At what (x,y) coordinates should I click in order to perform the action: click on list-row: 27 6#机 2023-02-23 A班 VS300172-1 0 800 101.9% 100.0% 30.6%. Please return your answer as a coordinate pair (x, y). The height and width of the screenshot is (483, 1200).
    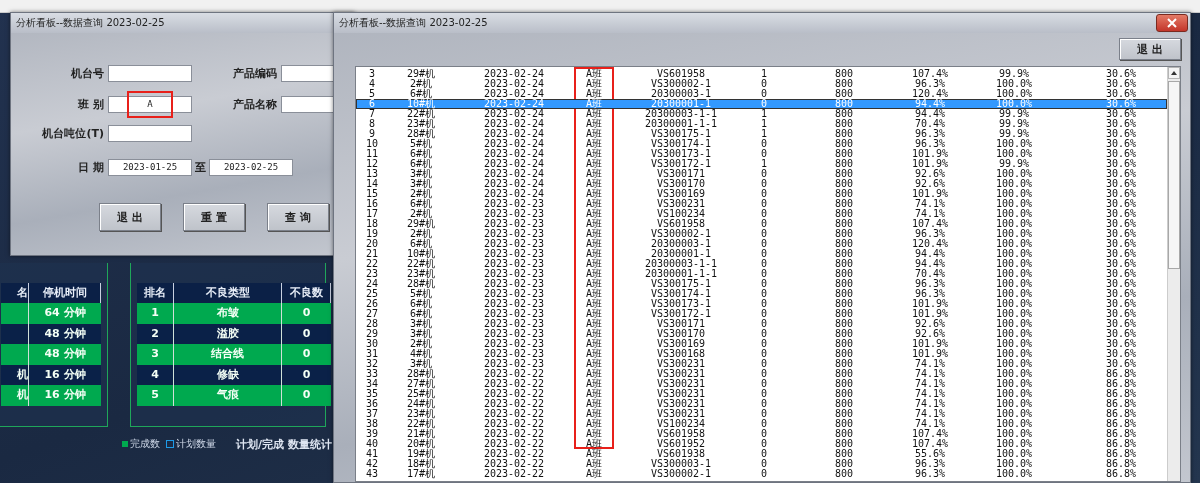
    Looking at the image, I should click on (761, 314).